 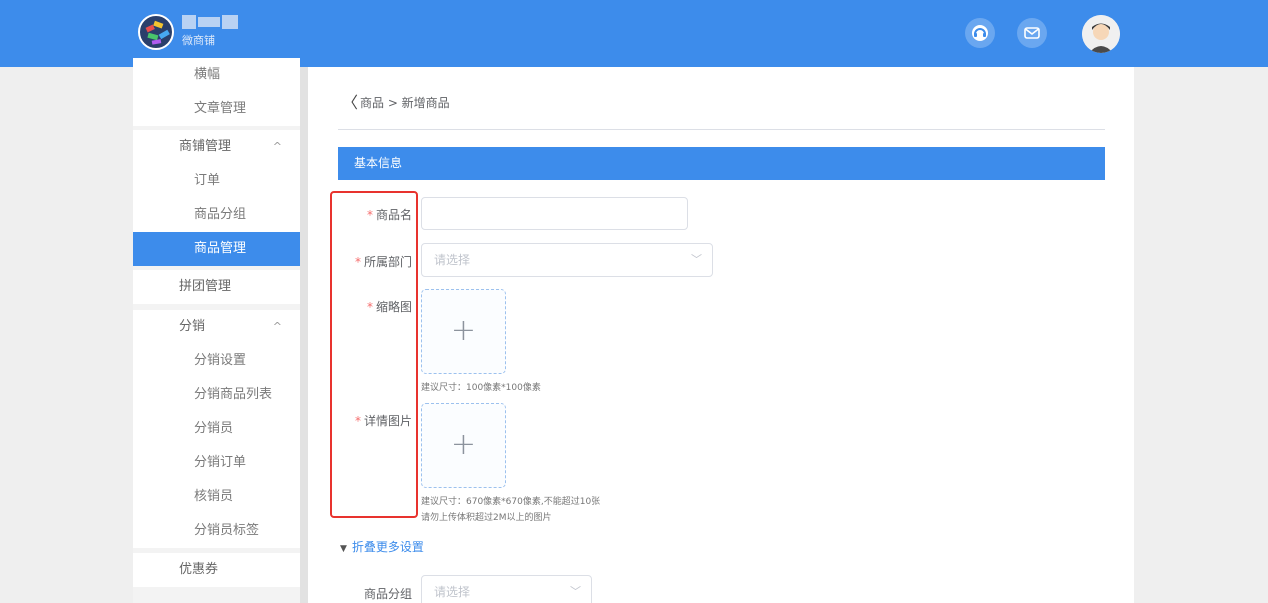 I want to click on back-arrow-icon: 〈, so click(x=351, y=101).